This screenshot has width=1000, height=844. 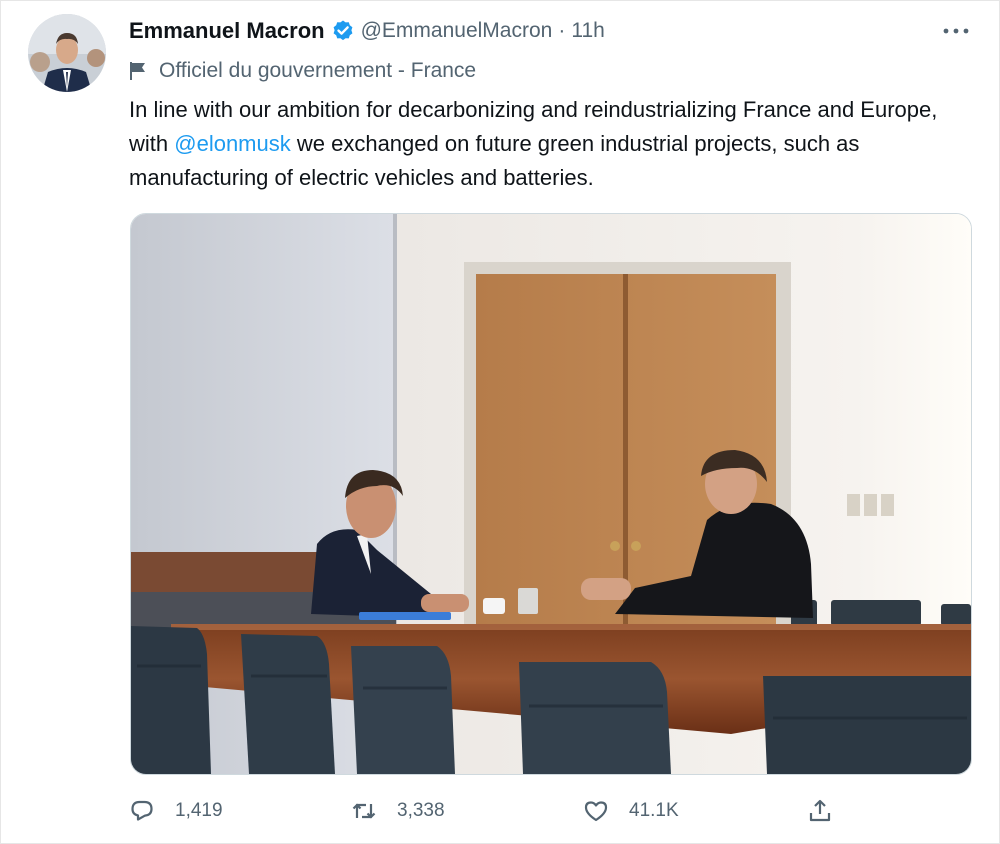 I want to click on reply-icon, so click(x=142, y=810).